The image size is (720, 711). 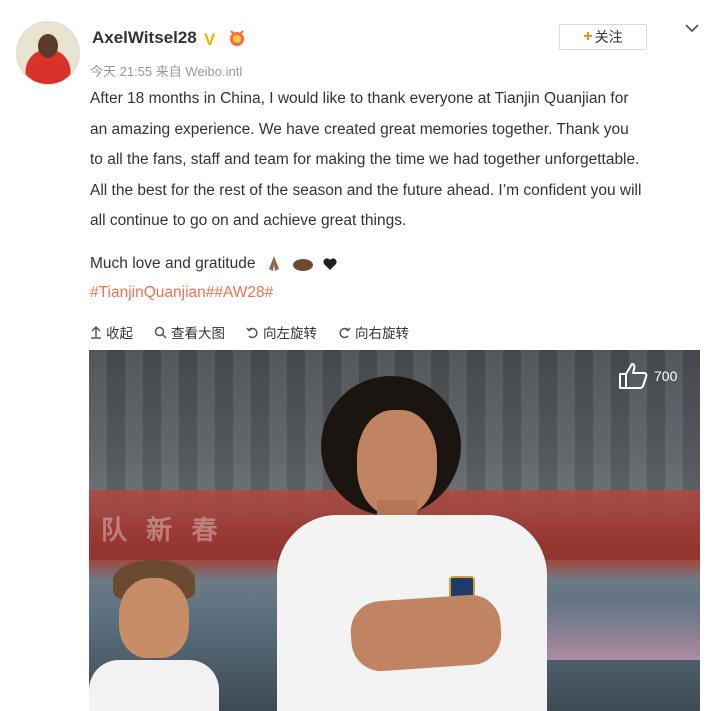 I want to click on verified-badge-icon: V, so click(x=210, y=39).